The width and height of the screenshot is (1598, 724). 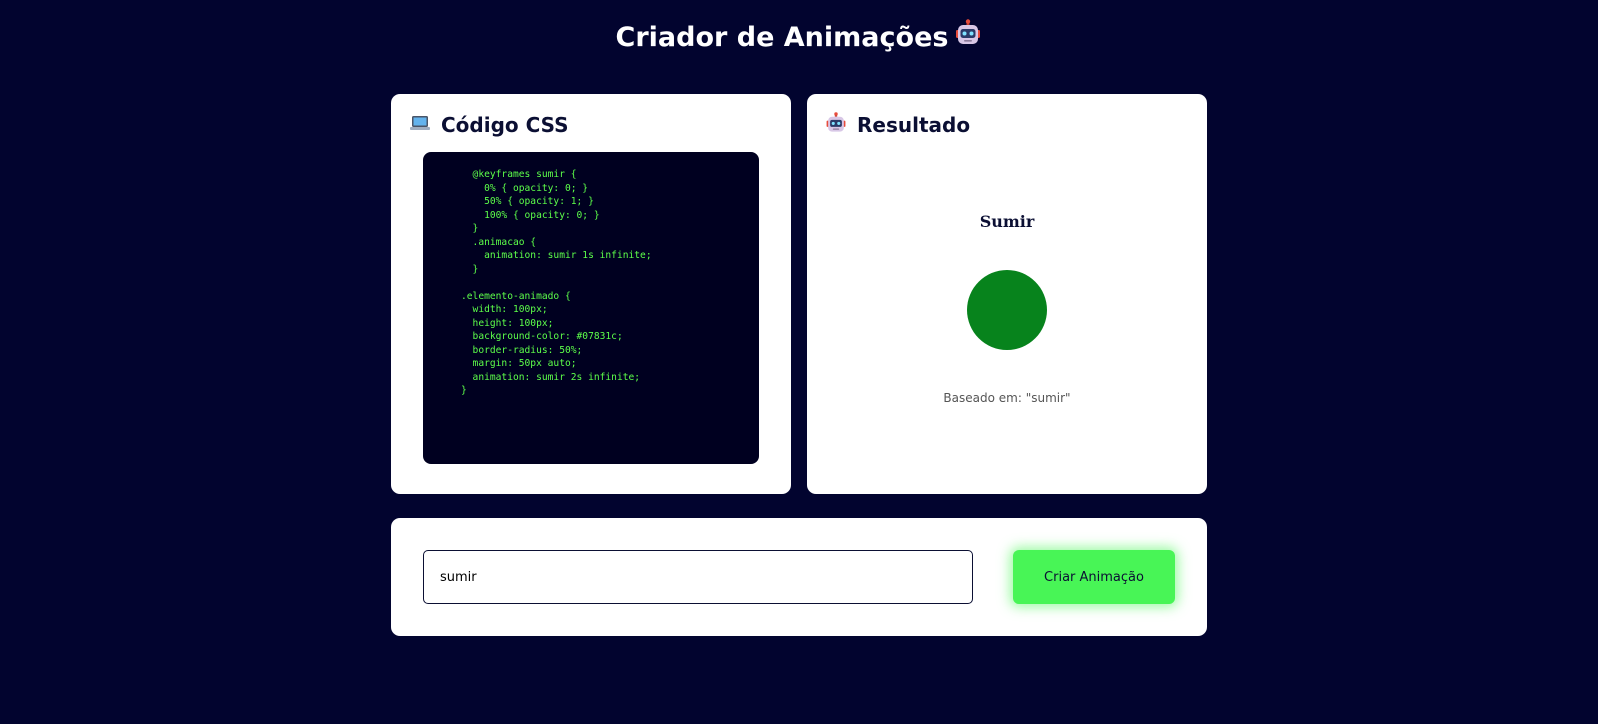 I want to click on result-panel: Resultado Sumir Baseado em: "sumir", so click(x=1007, y=294).